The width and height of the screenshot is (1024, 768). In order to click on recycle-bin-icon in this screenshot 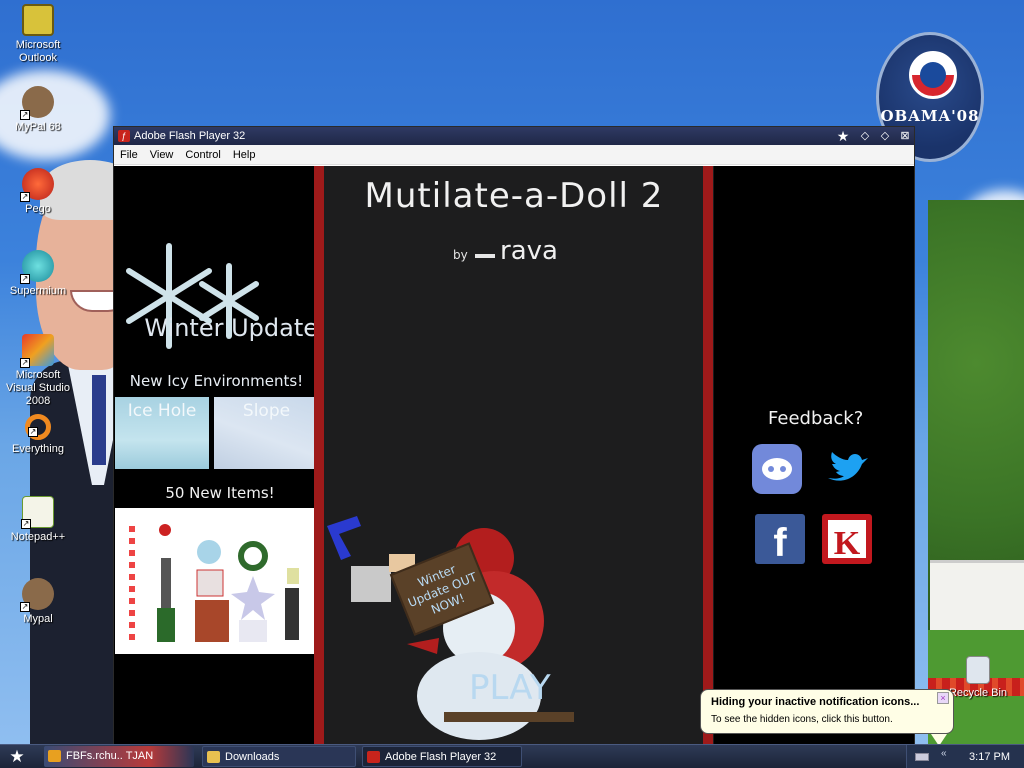, I will do `click(978, 670)`.